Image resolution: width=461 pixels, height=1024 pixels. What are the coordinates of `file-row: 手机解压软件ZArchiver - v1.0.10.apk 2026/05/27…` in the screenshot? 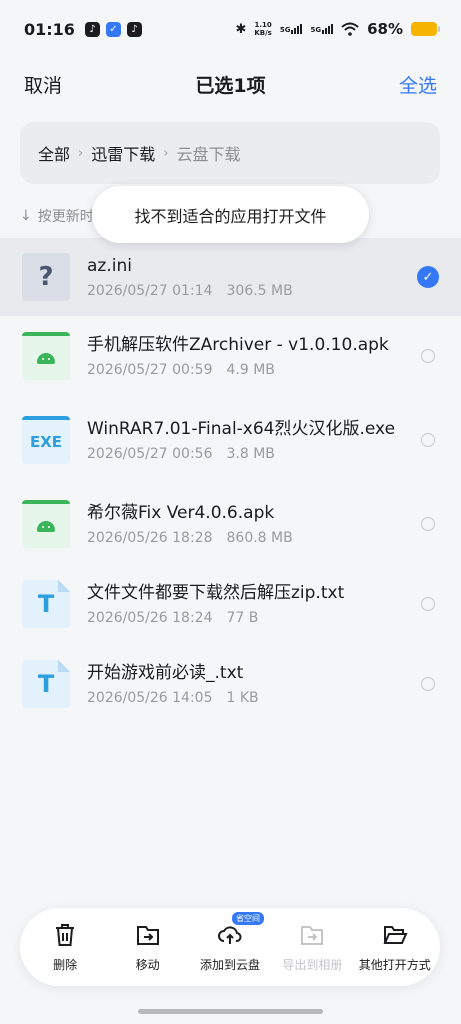 It's located at (230, 356).